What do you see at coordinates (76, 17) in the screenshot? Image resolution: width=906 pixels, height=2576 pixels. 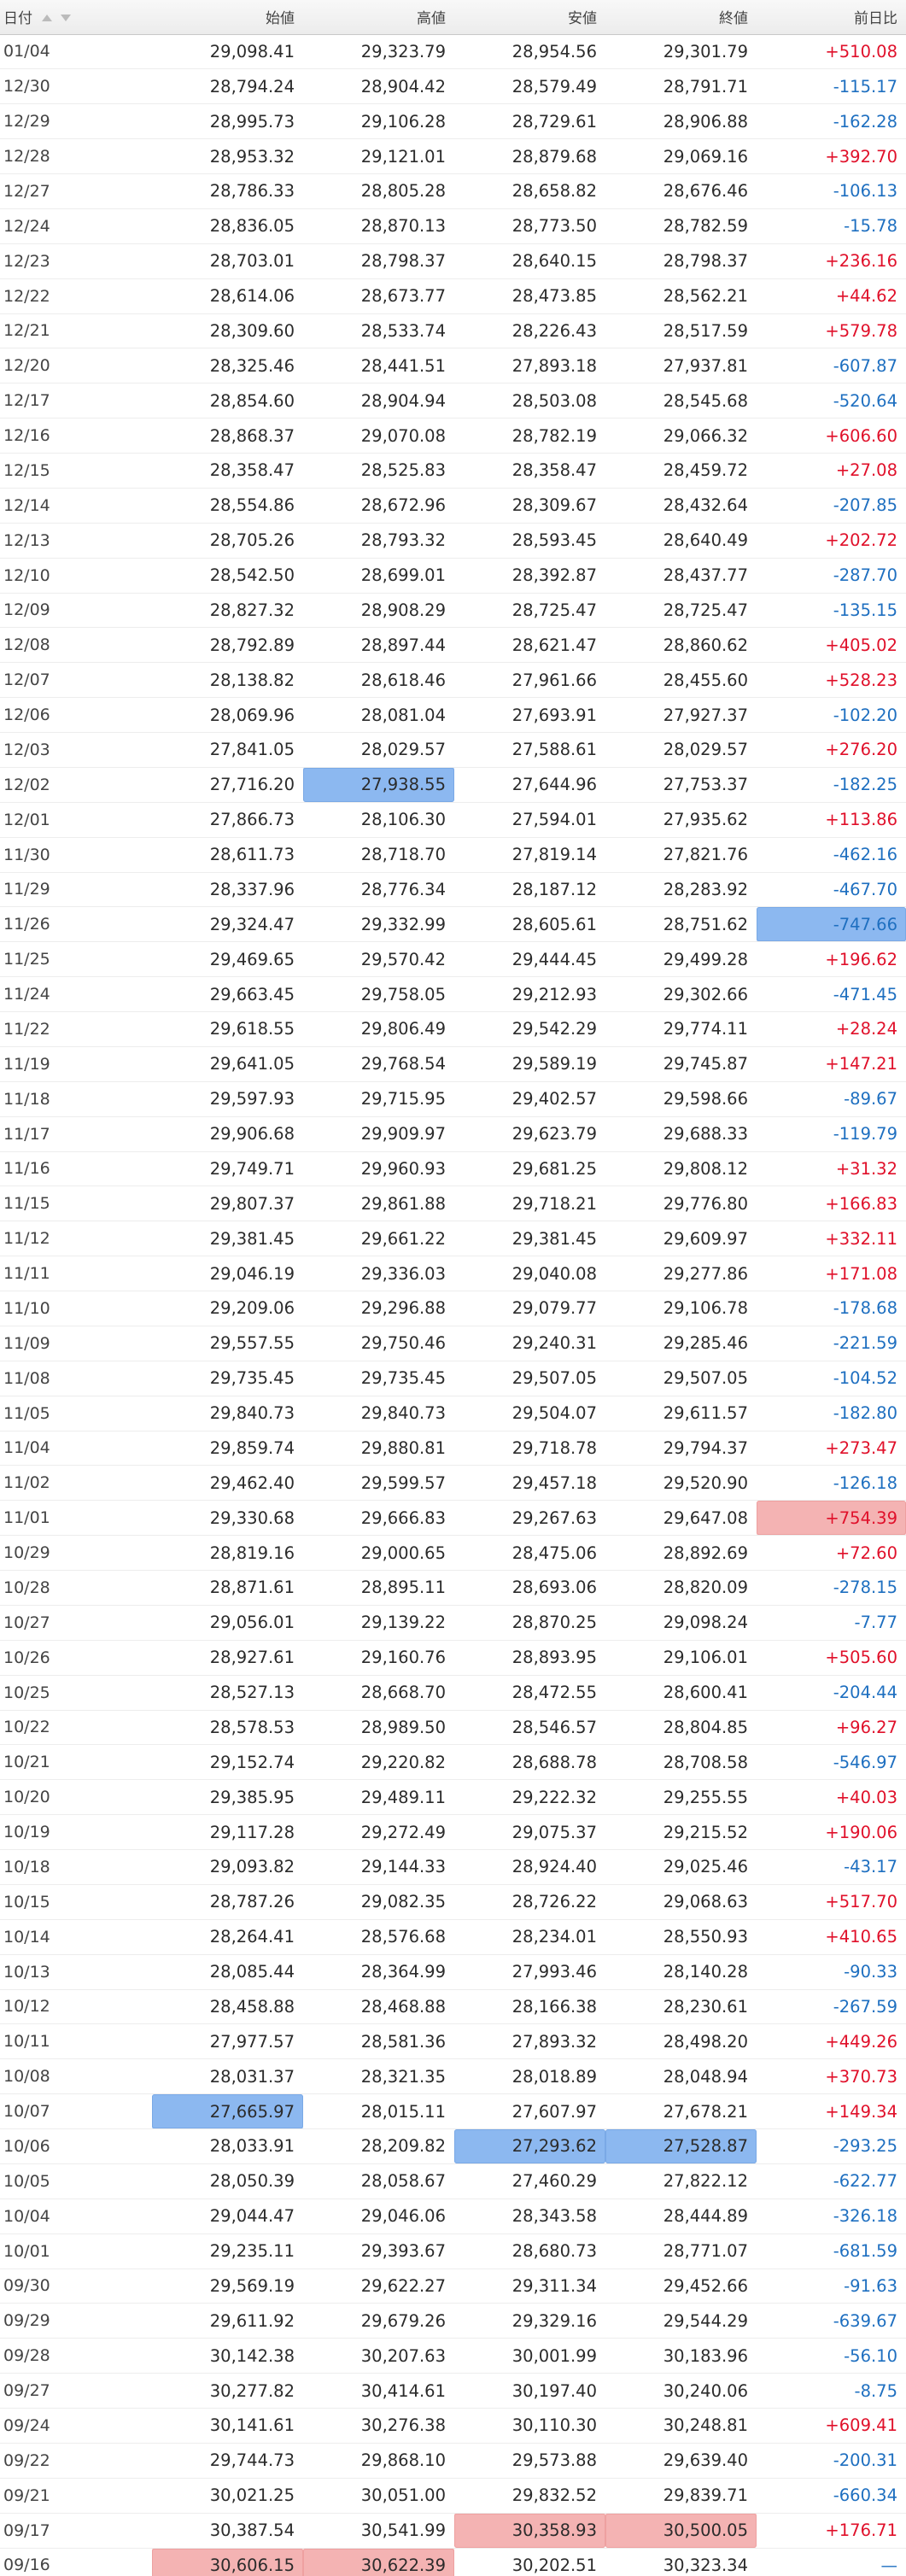 I see `column-header-date: 日付` at bounding box center [76, 17].